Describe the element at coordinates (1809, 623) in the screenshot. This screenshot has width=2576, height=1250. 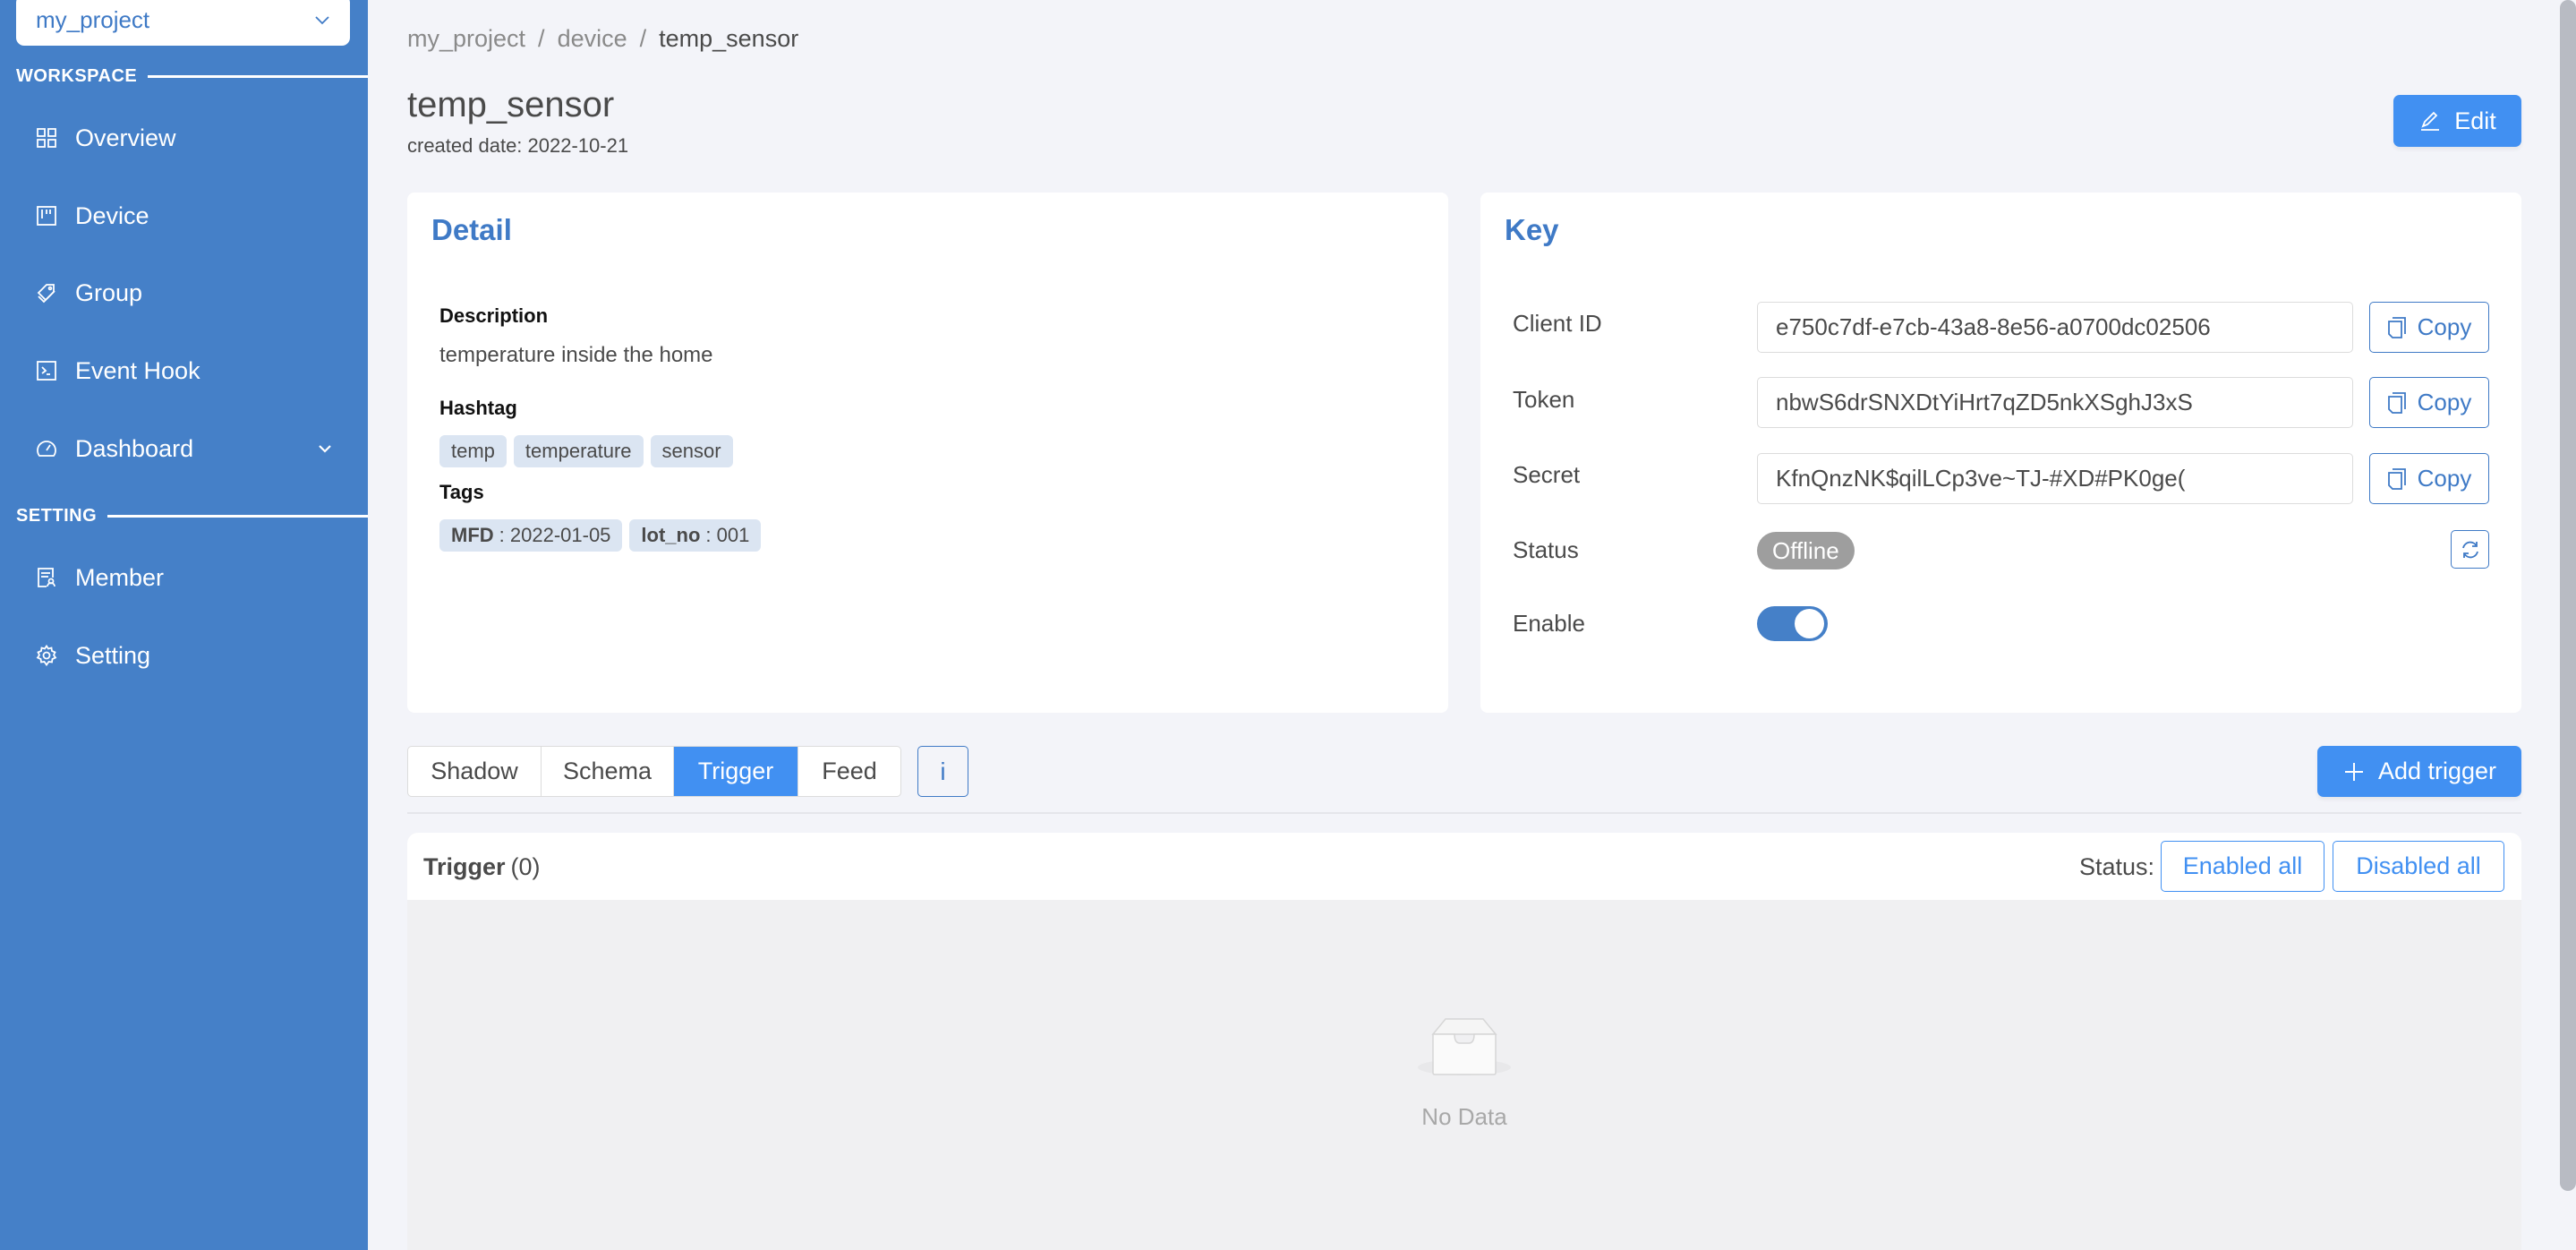
I see `toggle-knob` at that location.